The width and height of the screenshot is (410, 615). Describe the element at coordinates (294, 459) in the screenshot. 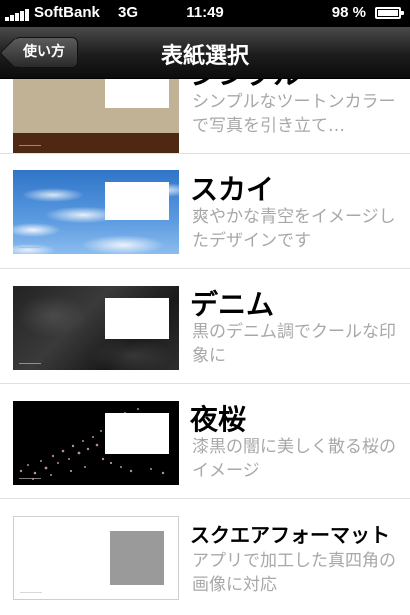

I see `cover-description: 漆黒の闇に美しく散る桜のイメージ` at that location.